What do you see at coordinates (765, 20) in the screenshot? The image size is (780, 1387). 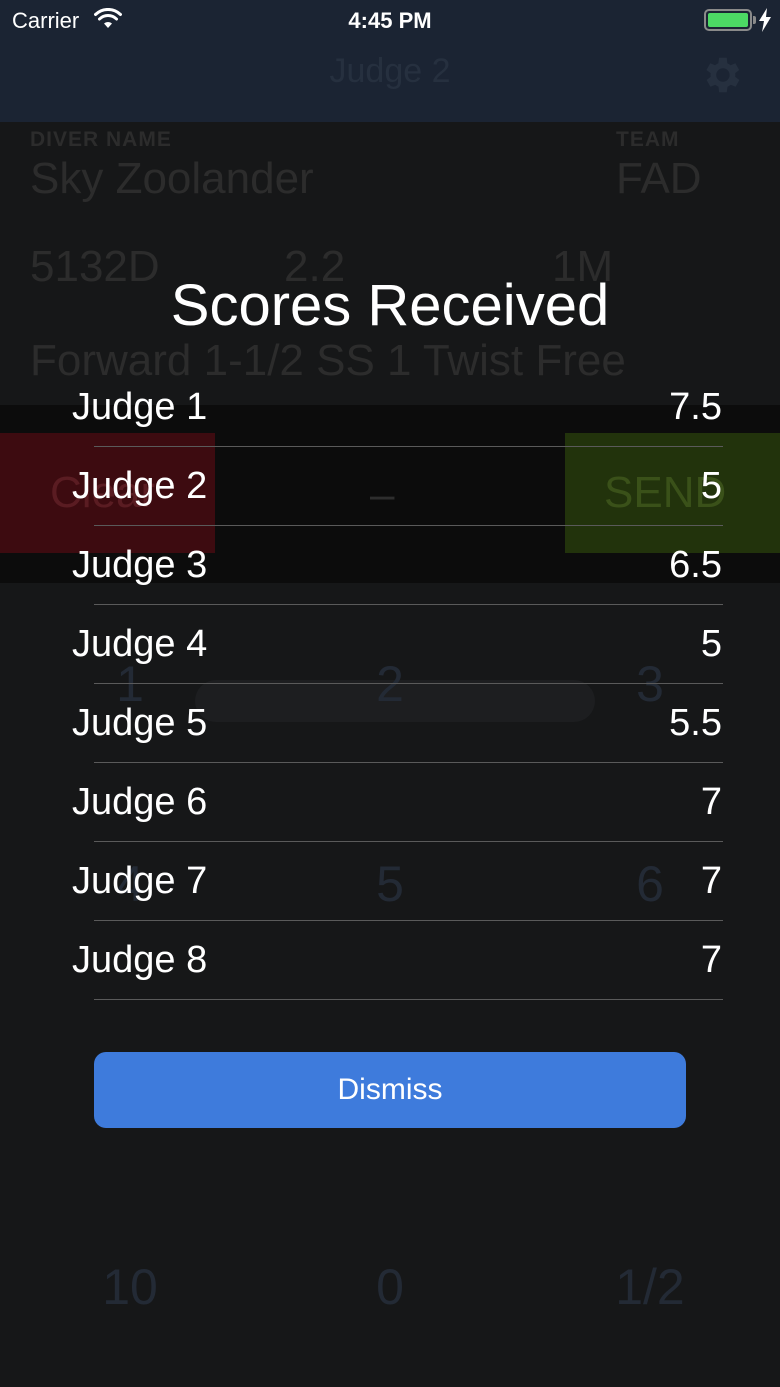 I see `bolt-icon` at bounding box center [765, 20].